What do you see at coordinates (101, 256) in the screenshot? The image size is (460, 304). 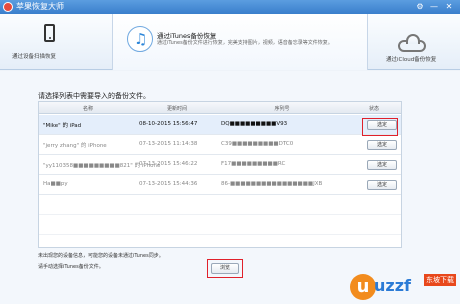 I see `hint-no-device: 未出现您的设备信息，可能您的设备未通过iTunes同步。` at bounding box center [101, 256].